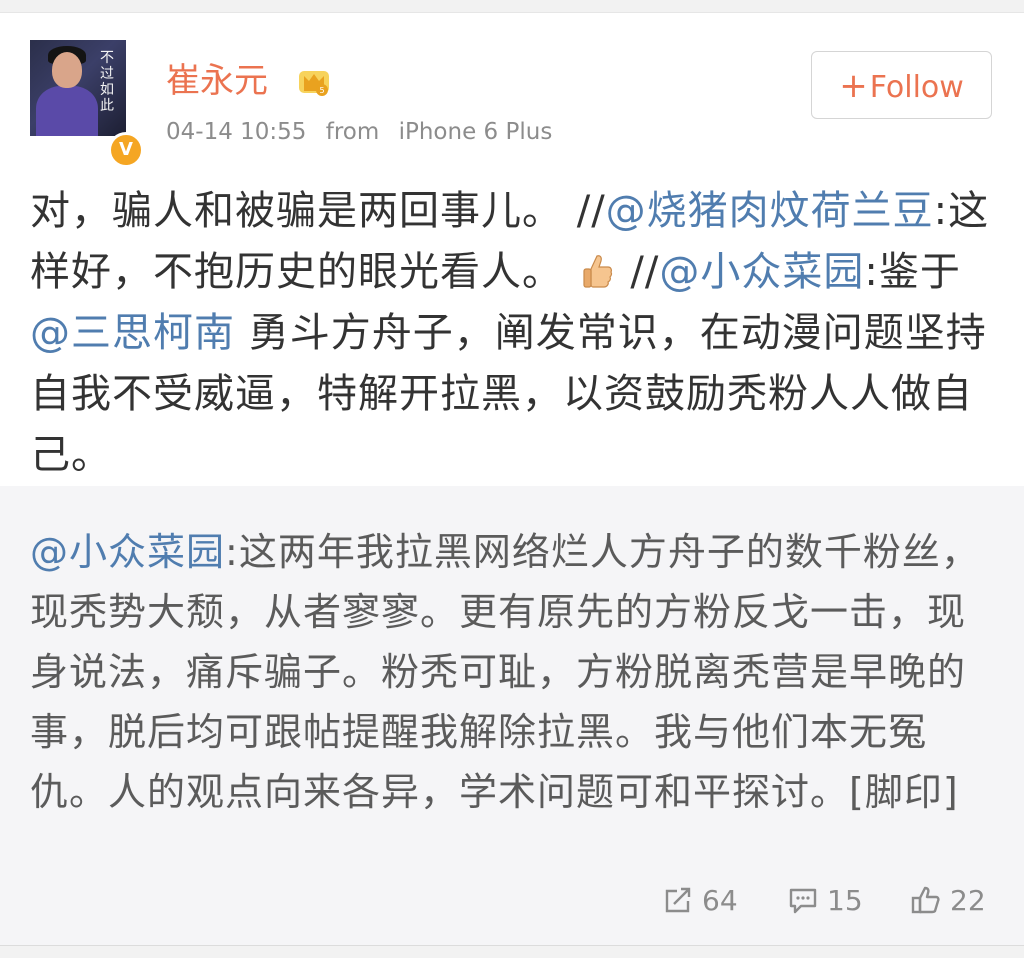 The width and height of the screenshot is (1024, 958). I want to click on source-label: from, so click(352, 132).